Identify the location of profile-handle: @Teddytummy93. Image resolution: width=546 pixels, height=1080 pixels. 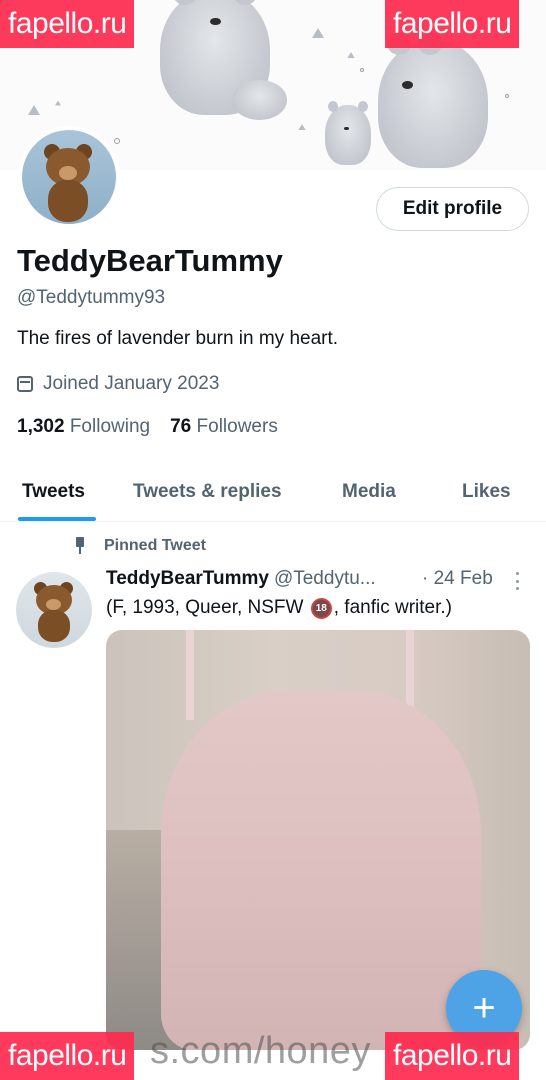
(91, 297).